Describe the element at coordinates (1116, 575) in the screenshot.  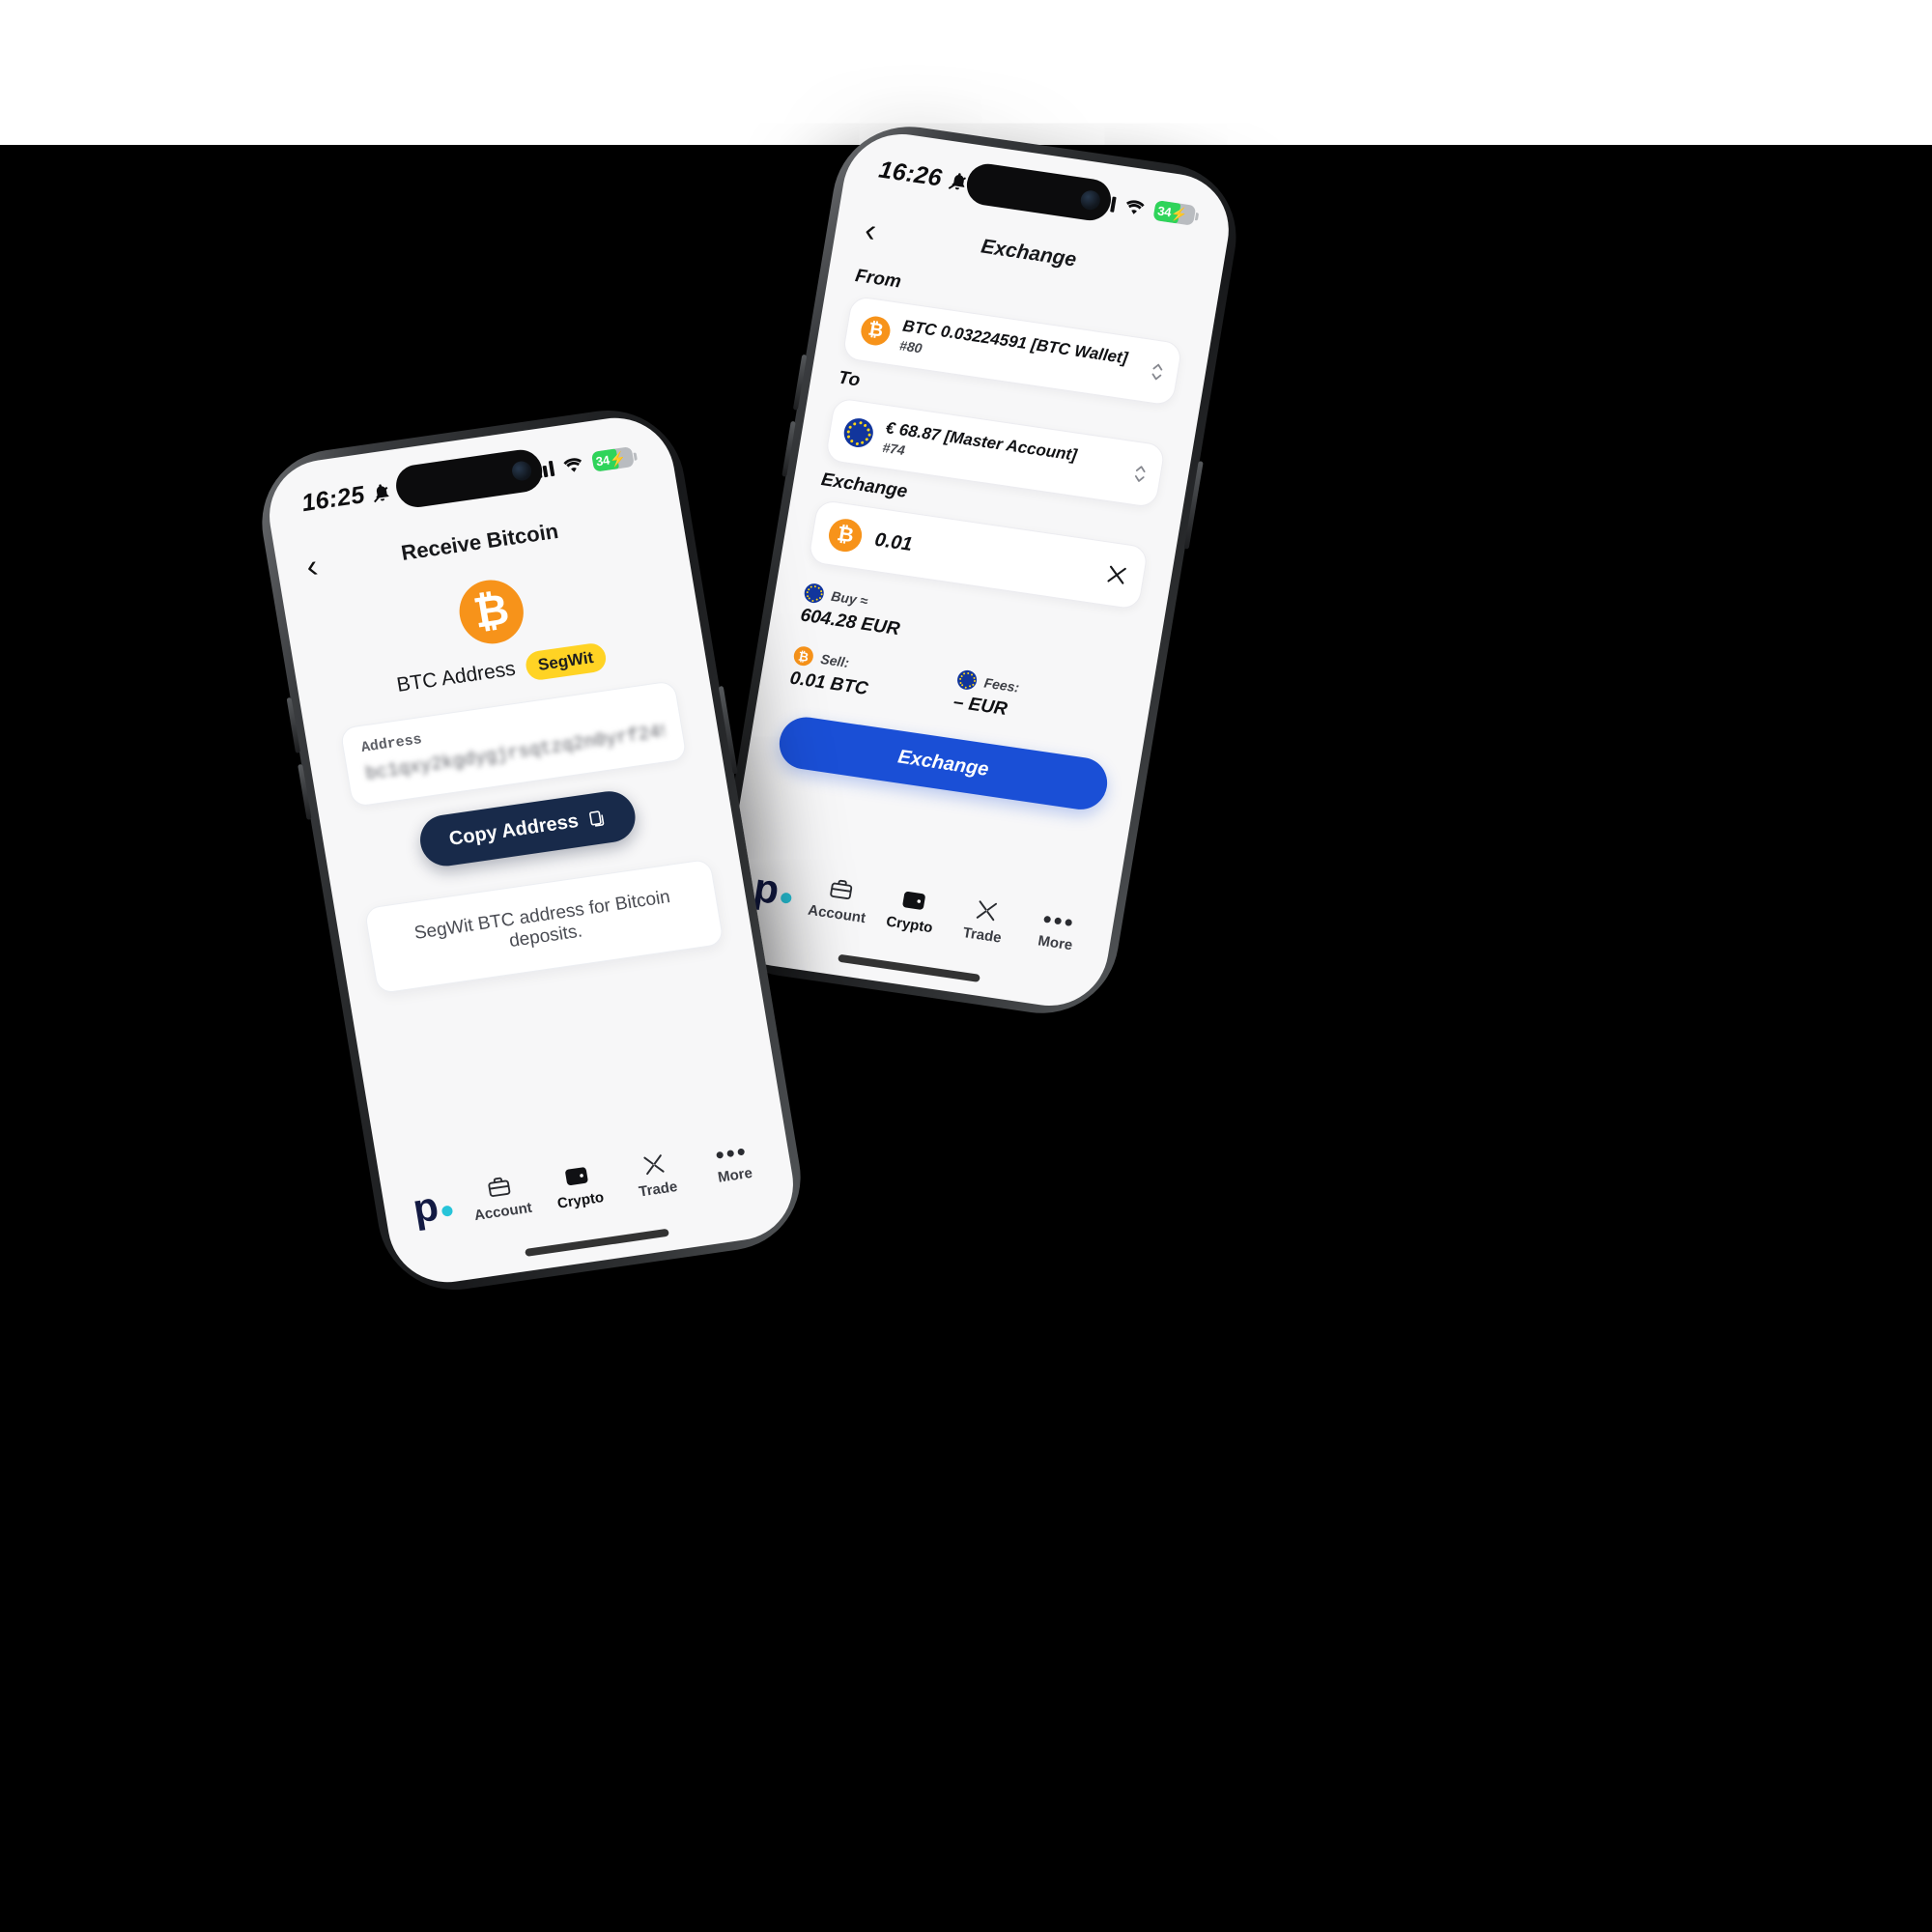
I see `close-x-icon` at that location.